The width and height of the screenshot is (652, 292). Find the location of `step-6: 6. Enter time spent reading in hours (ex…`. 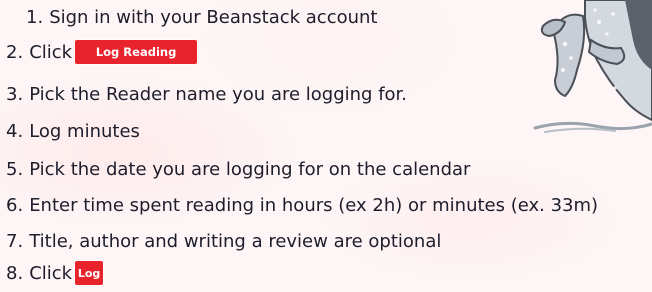

step-6: 6. Enter time spent reading in hours (ex… is located at coordinates (302, 205).